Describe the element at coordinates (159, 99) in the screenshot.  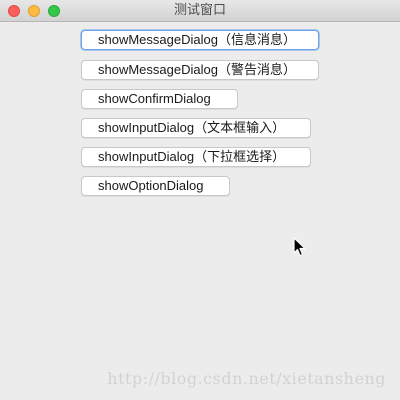
I see `show-confirm-dialog-button: showConfirmDialog` at that location.